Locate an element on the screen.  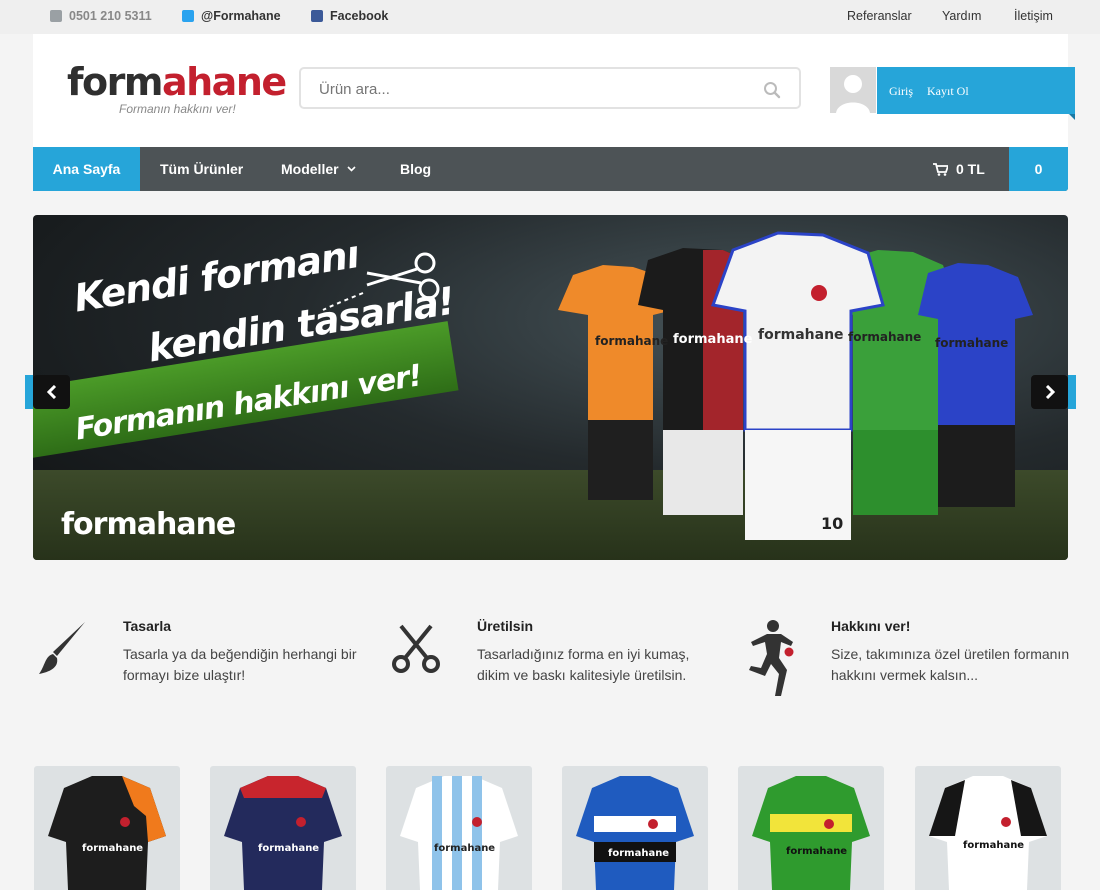
site-logo: formahane Formanın hakkını ver! is located at coordinates (177, 91).